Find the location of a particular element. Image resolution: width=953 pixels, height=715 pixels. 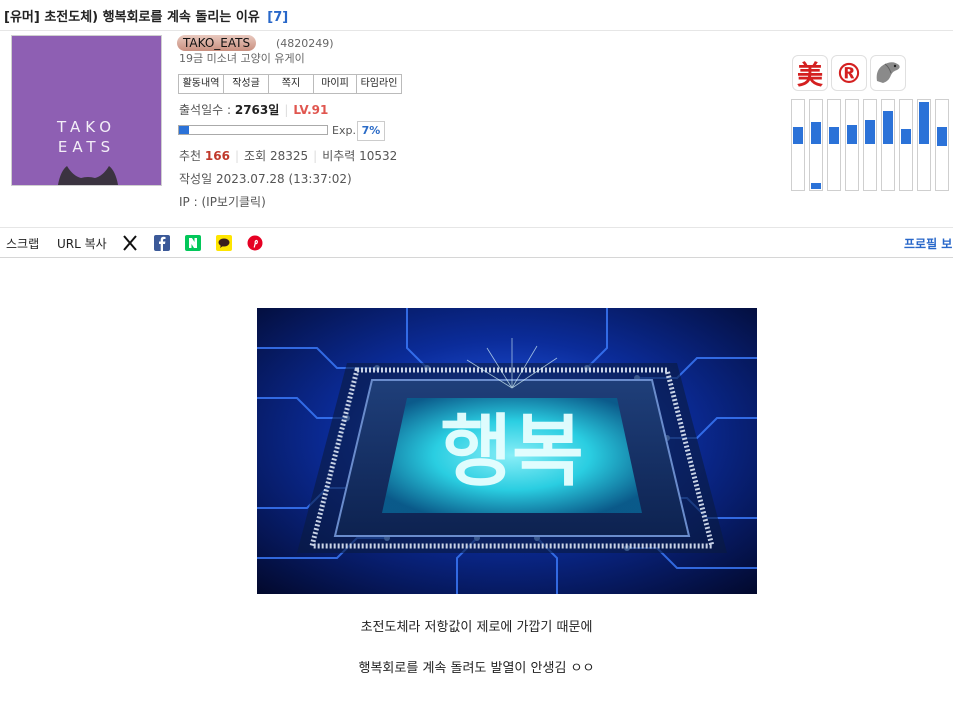

avatar-text-line-2: EATS is located at coordinates (86, 147).